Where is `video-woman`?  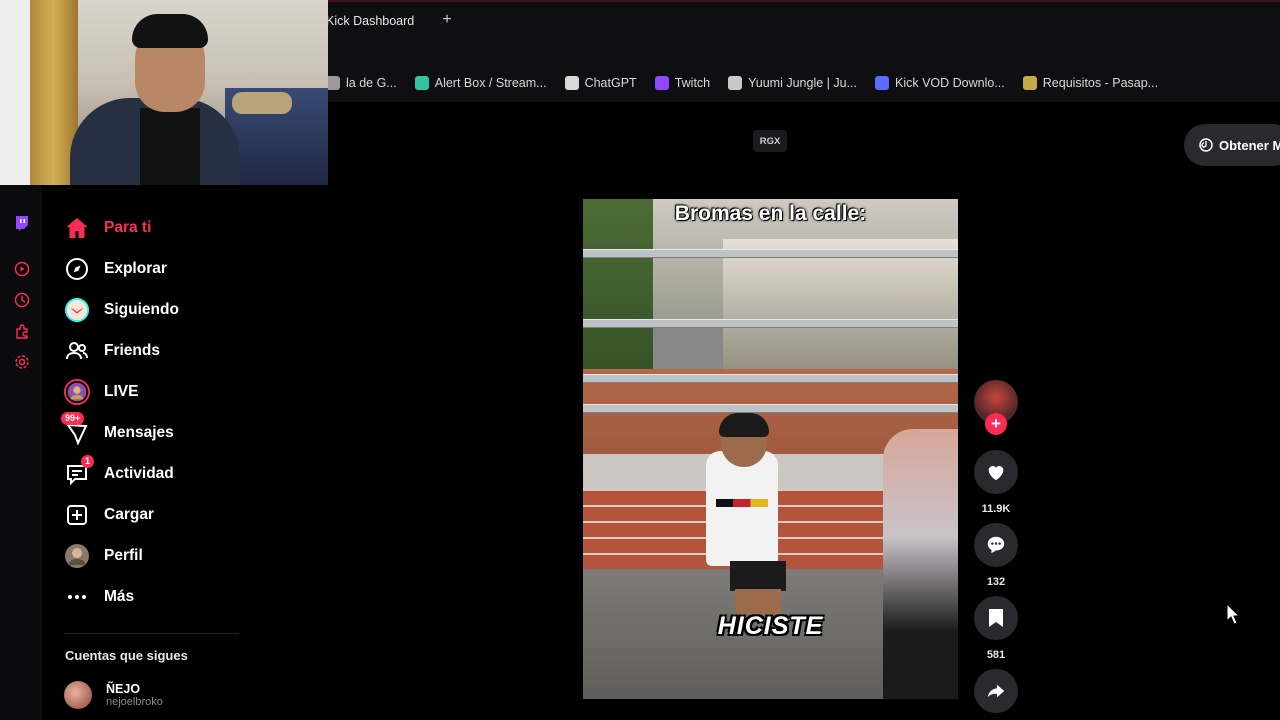 video-woman is located at coordinates (920, 564).